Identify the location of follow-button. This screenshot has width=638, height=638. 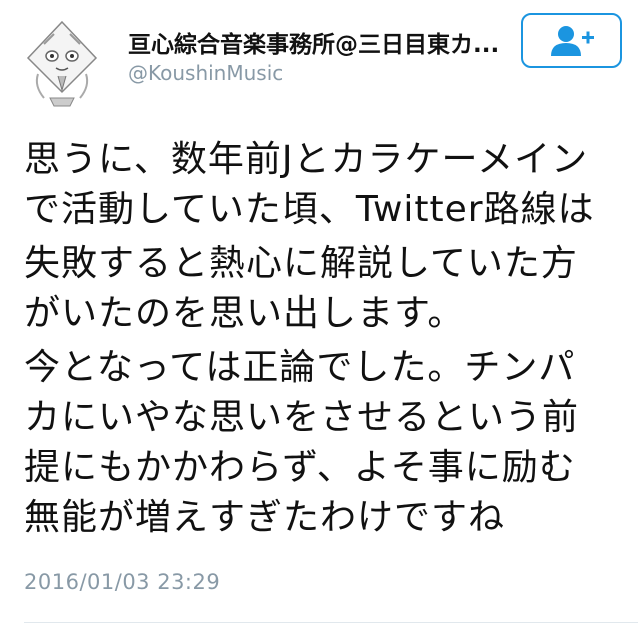
(571, 40).